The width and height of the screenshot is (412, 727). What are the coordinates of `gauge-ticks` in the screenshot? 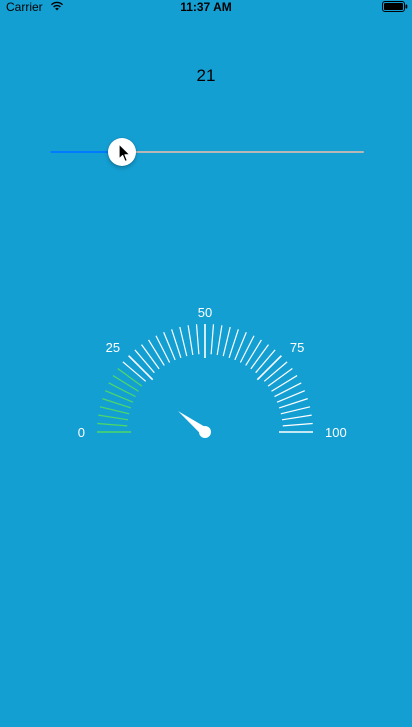 It's located at (205, 378).